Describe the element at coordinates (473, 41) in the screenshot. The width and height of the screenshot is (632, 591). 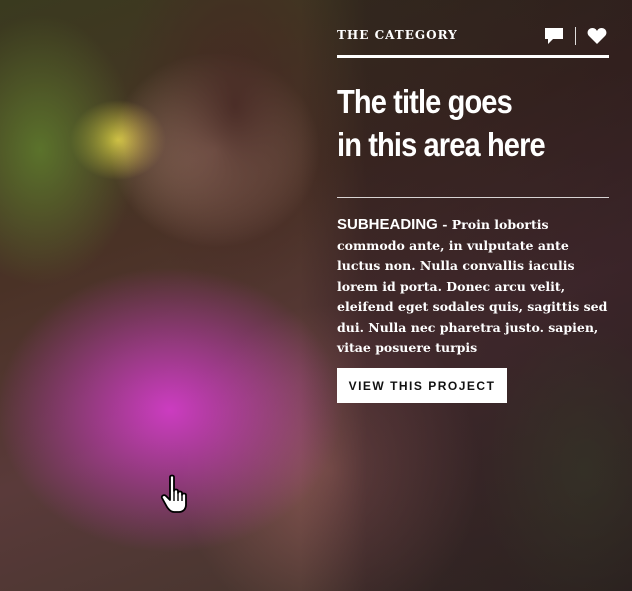
I see `card-header: THE CATEGORY` at that location.